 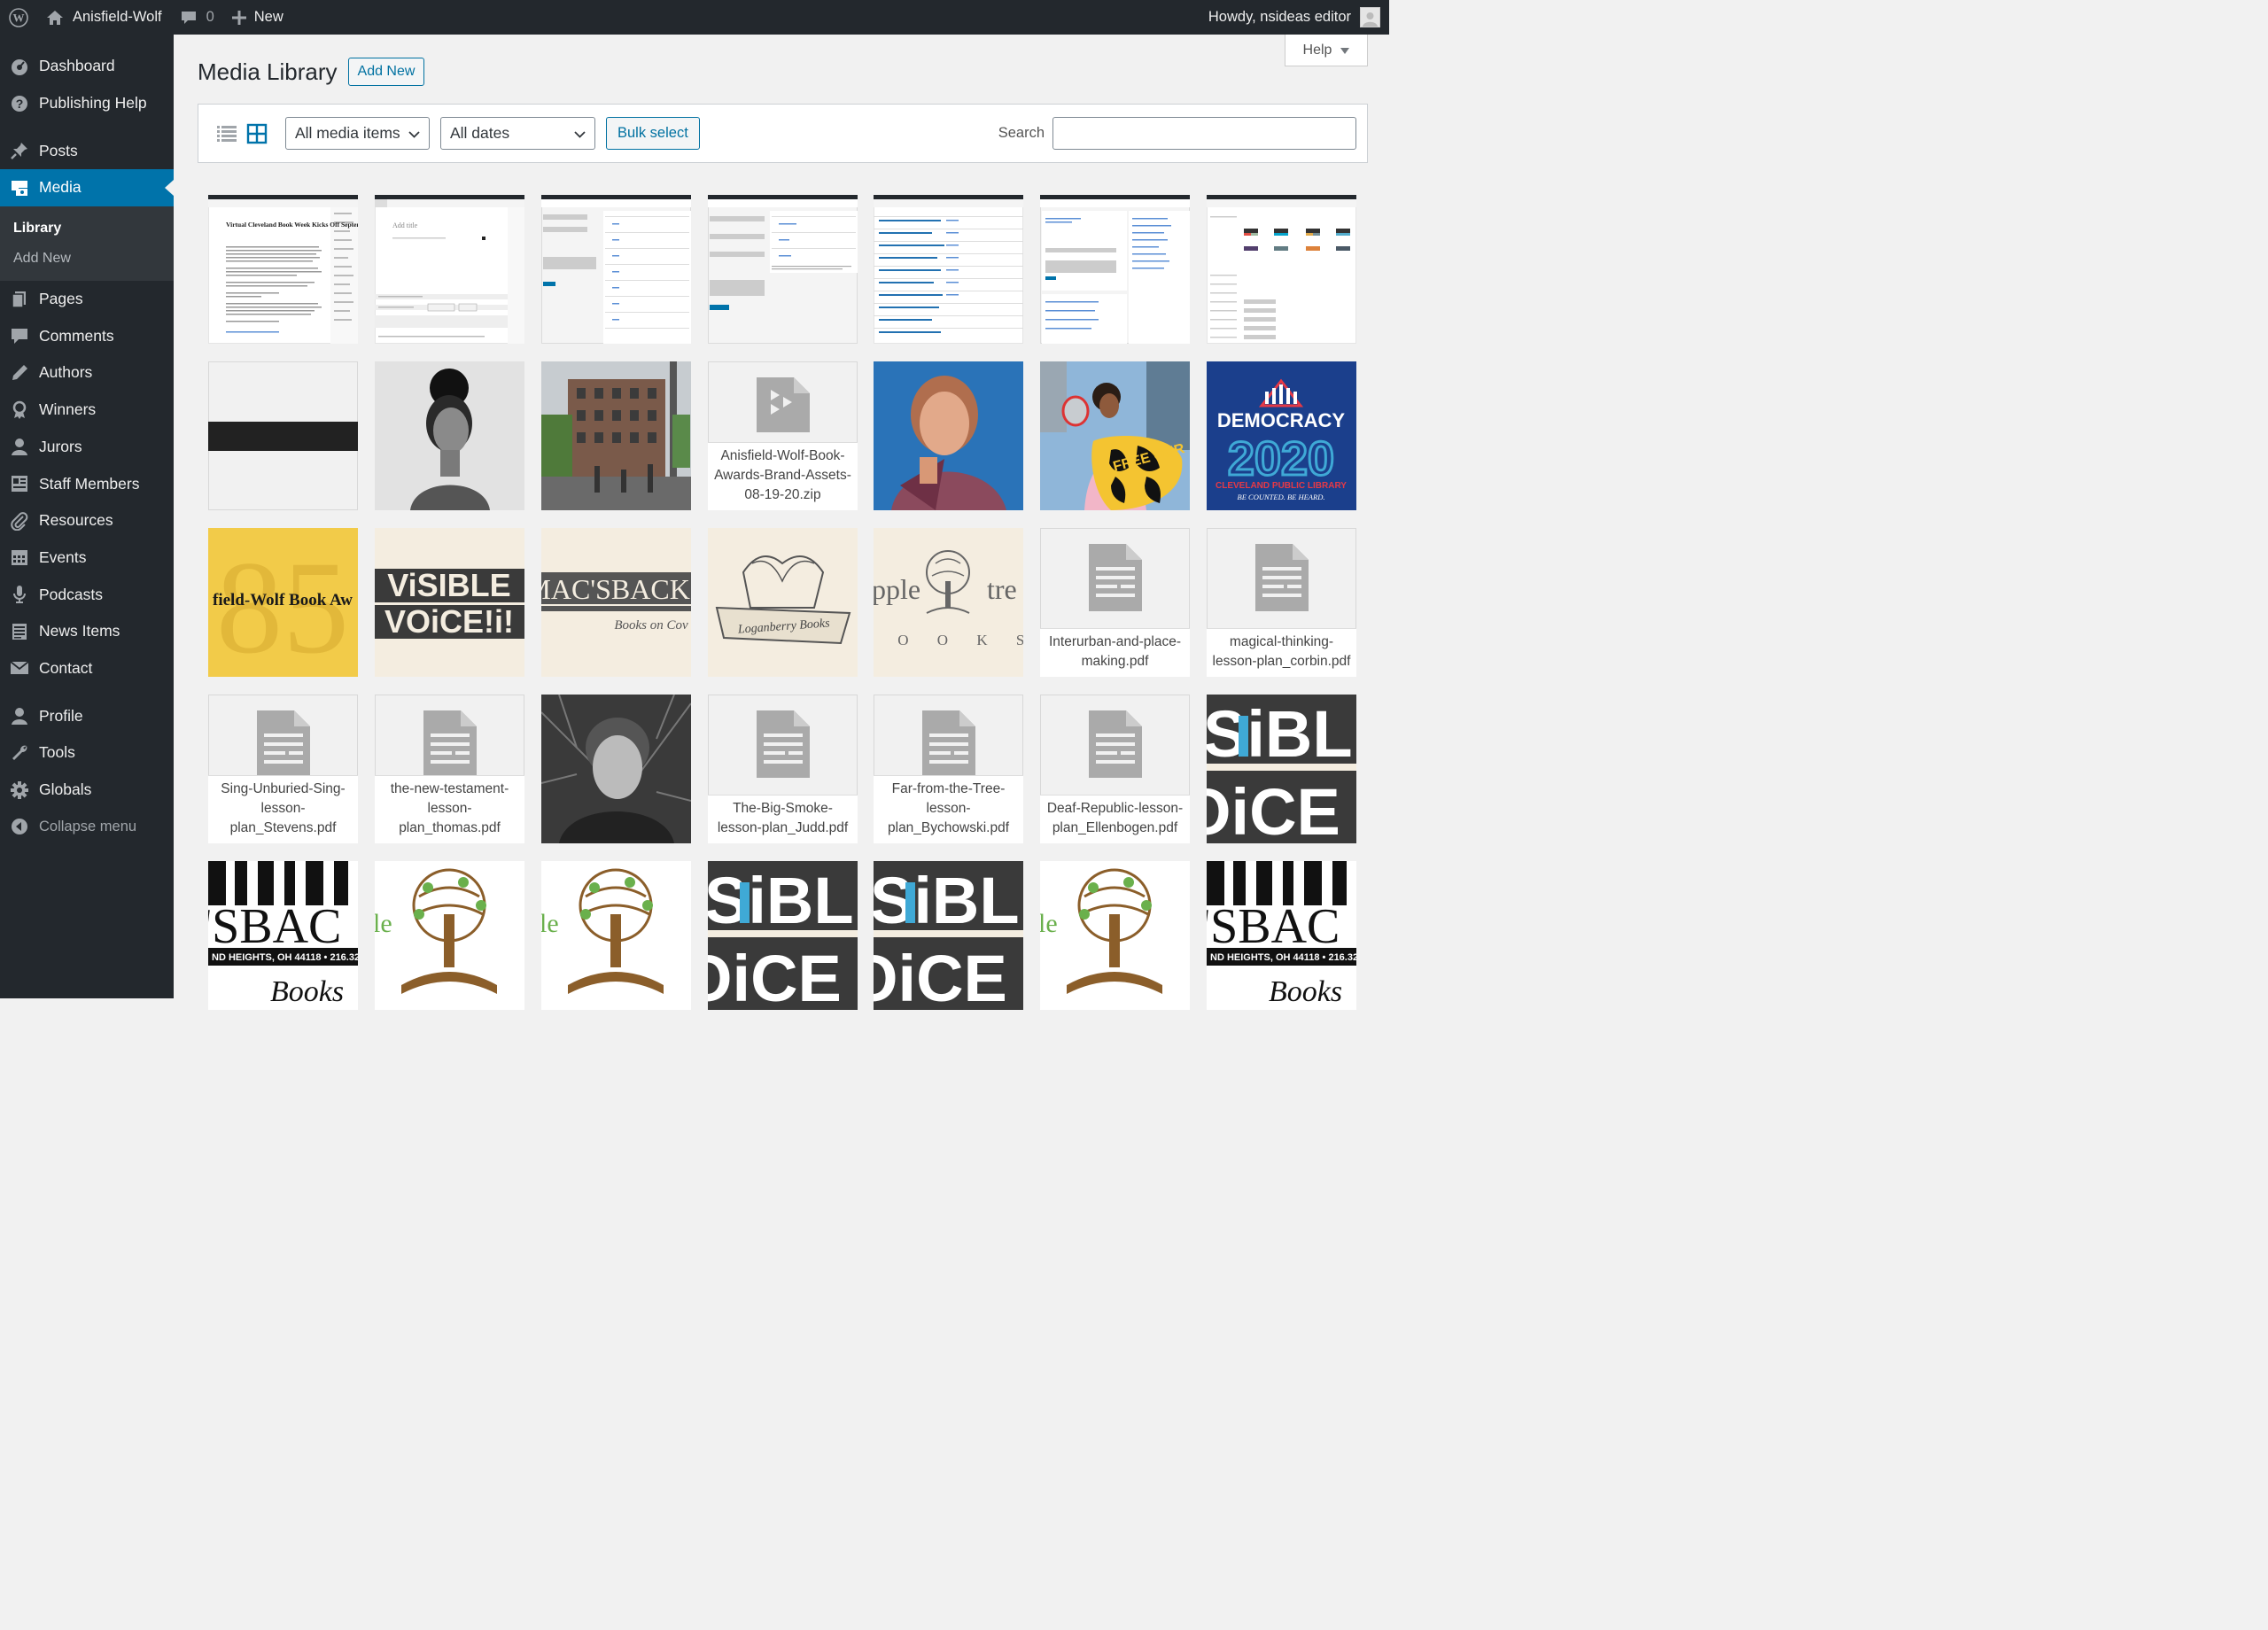 I want to click on media-item-pdf: magical-thinking-lesson-plan_corbin.pdf, so click(x=1281, y=602).